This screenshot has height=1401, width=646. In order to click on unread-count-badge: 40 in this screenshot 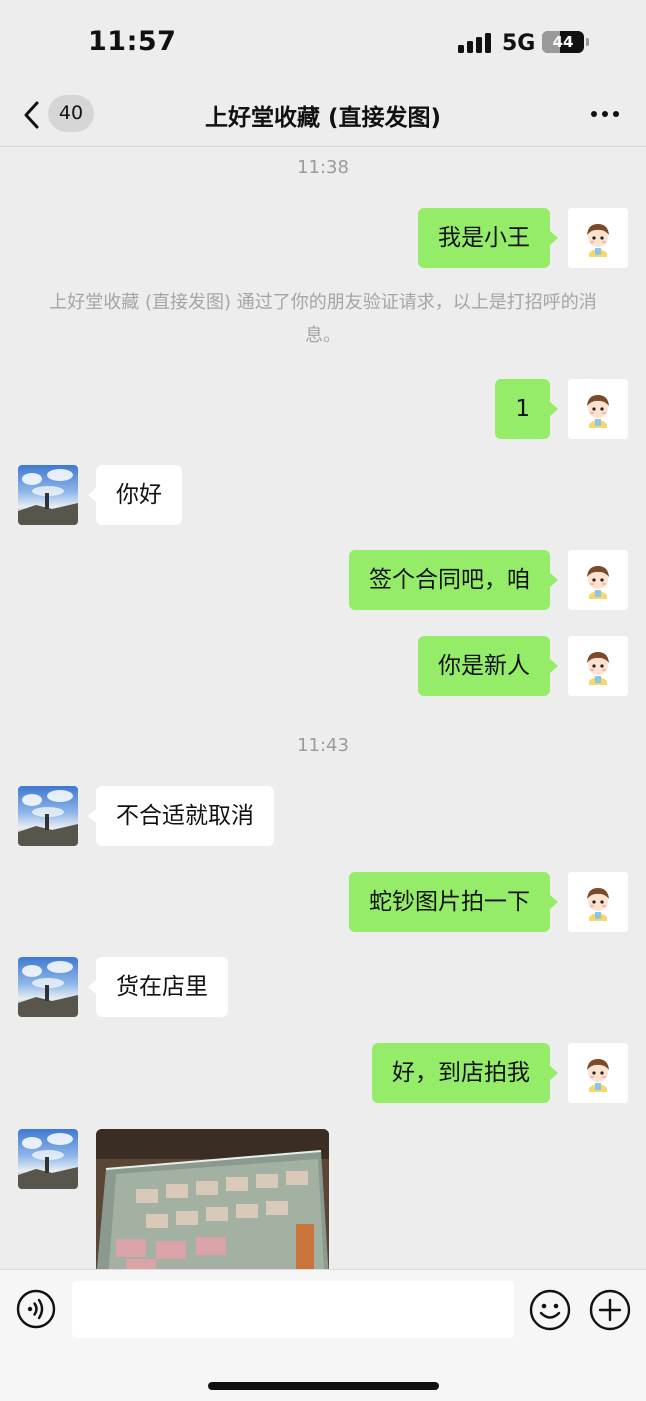, I will do `click(71, 113)`.